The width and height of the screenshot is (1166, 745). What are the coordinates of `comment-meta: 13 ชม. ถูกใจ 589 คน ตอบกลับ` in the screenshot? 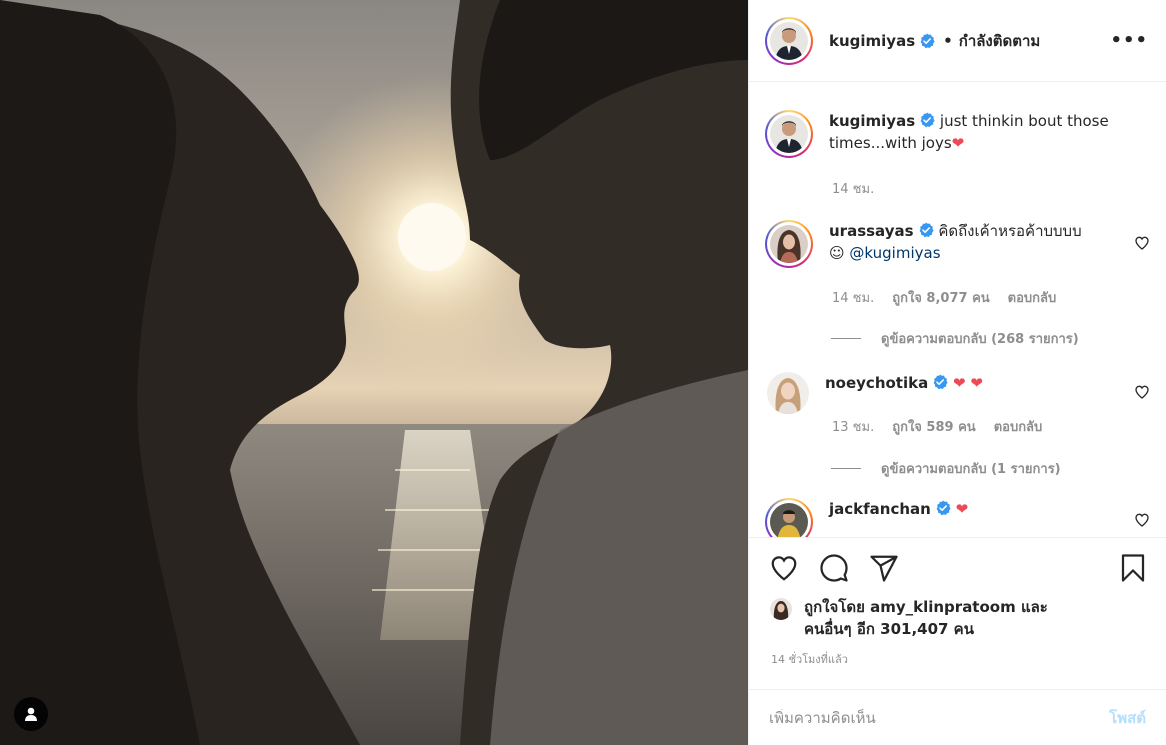 It's located at (937, 426).